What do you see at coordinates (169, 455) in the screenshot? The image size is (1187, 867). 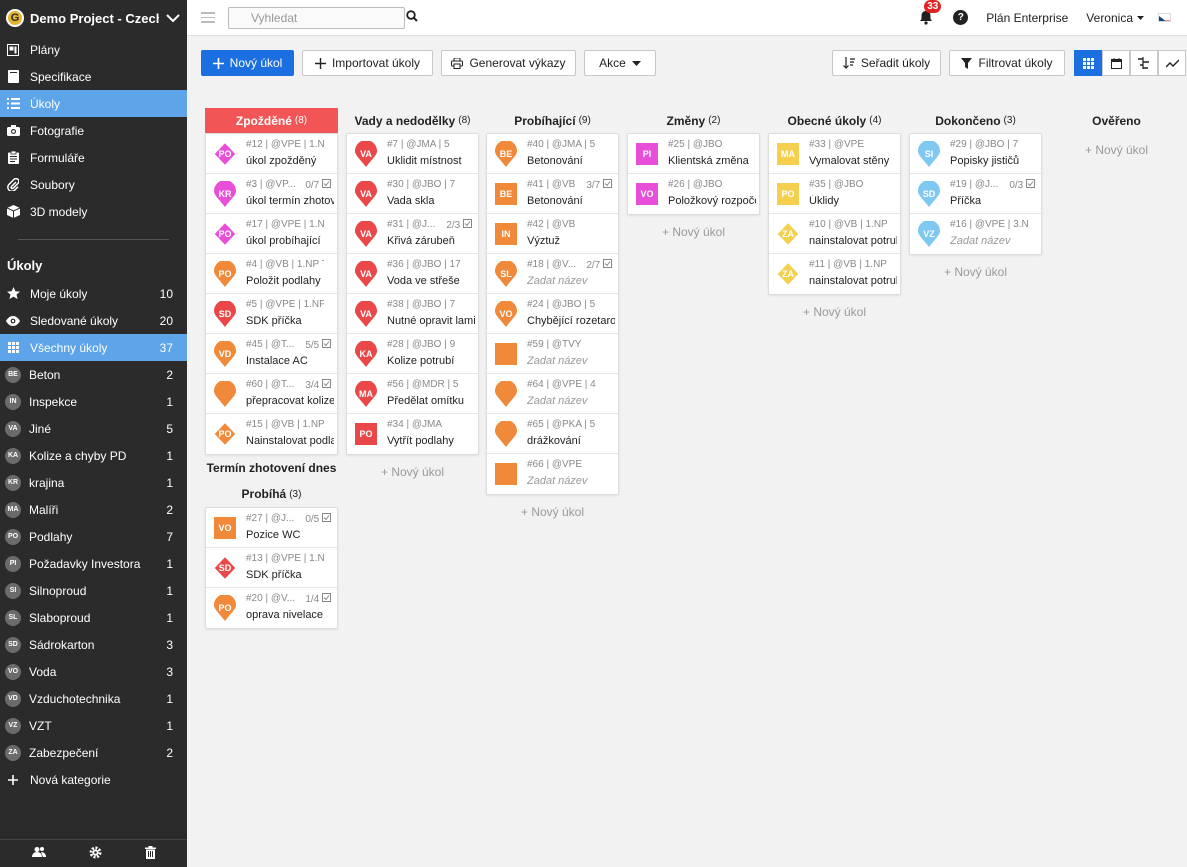 I see `category-count: 1` at bounding box center [169, 455].